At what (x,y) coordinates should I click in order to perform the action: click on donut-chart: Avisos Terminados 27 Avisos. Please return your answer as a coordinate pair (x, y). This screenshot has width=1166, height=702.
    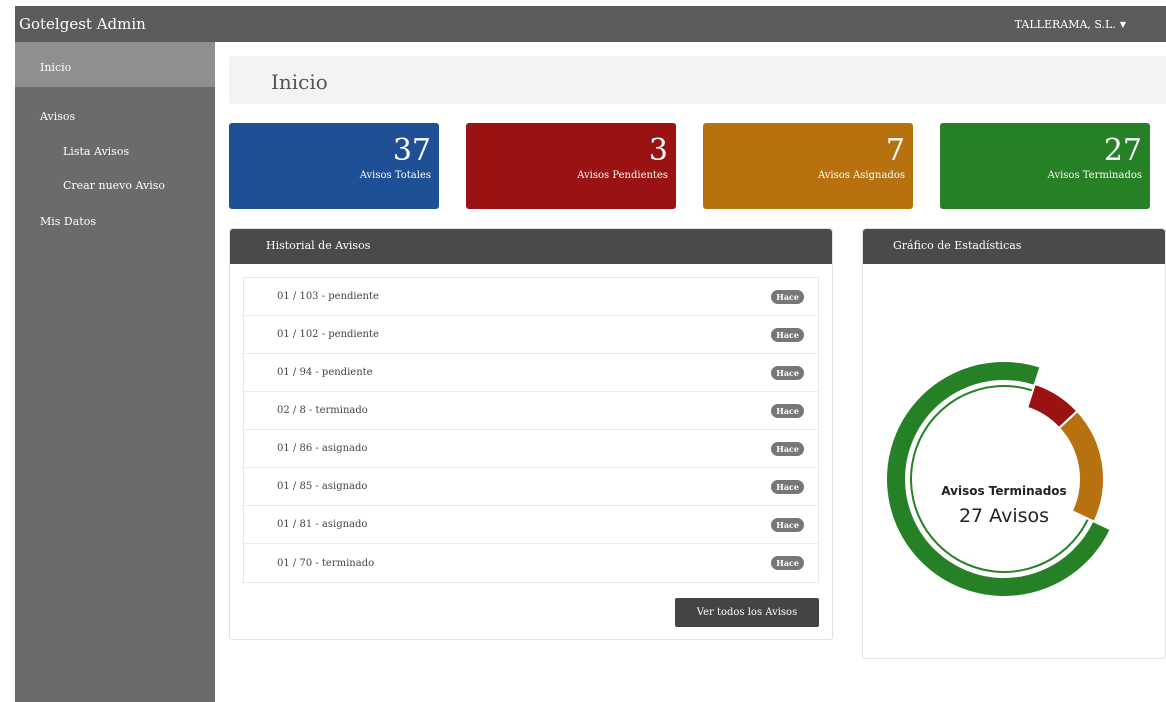
    Looking at the image, I should click on (1013, 479).